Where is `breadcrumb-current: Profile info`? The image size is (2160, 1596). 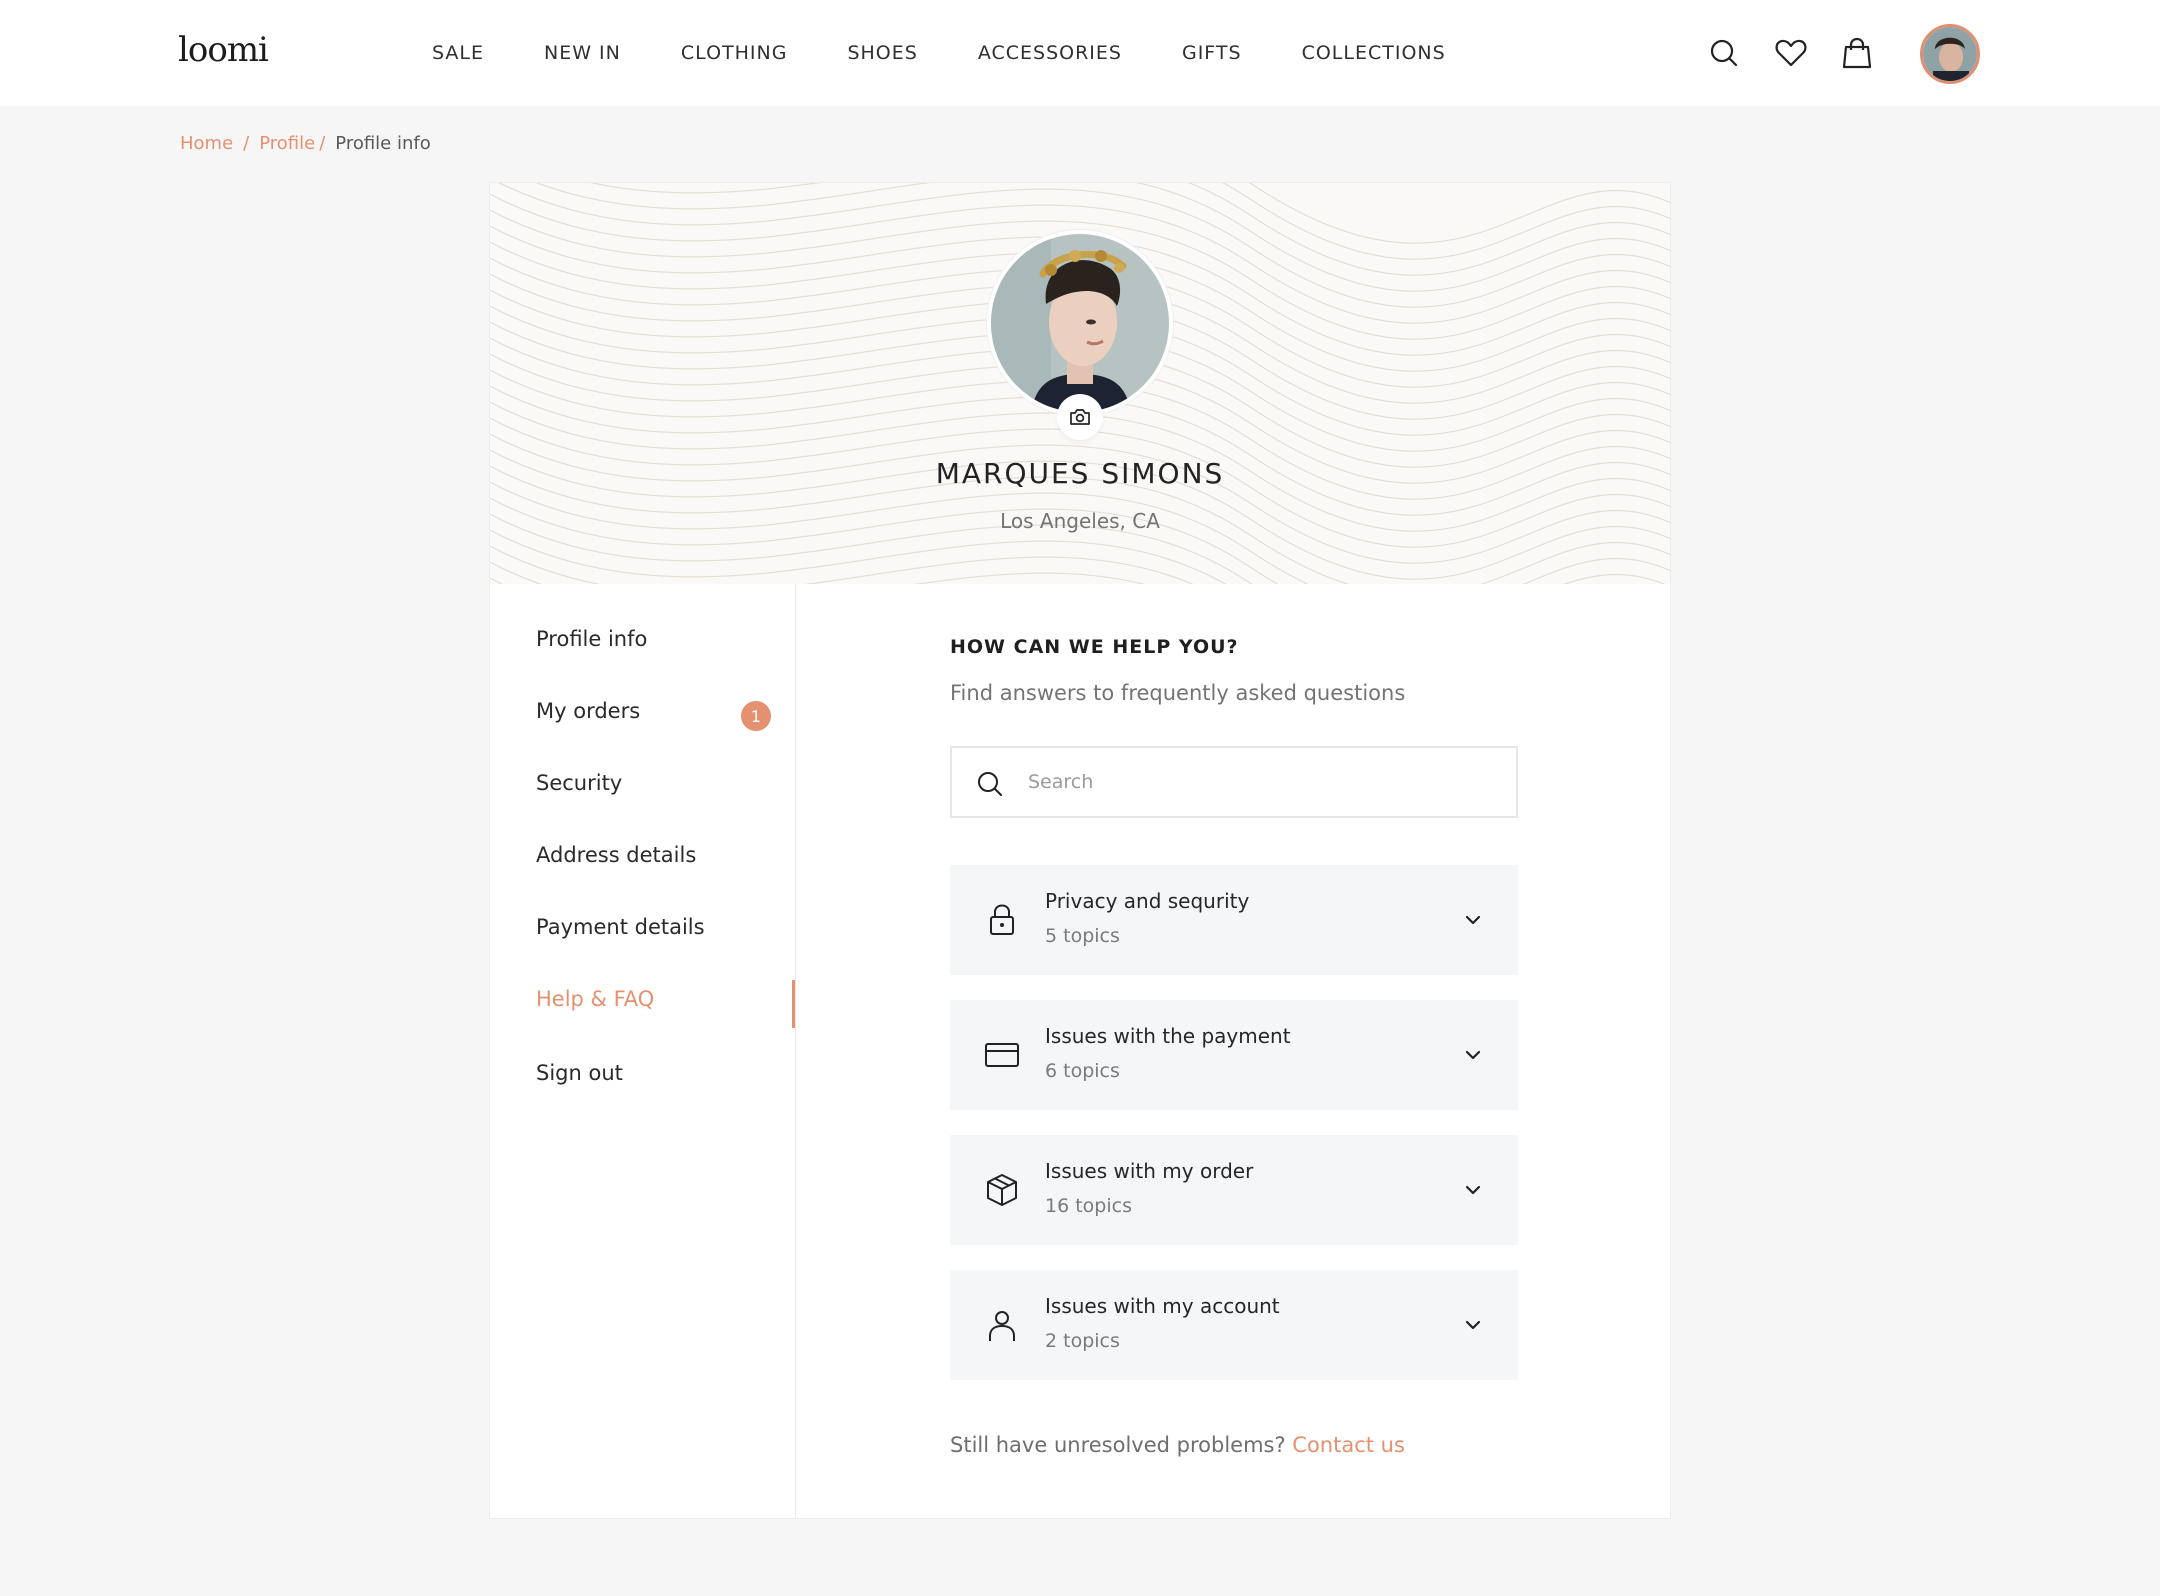 breadcrumb-current: Profile info is located at coordinates (383, 143).